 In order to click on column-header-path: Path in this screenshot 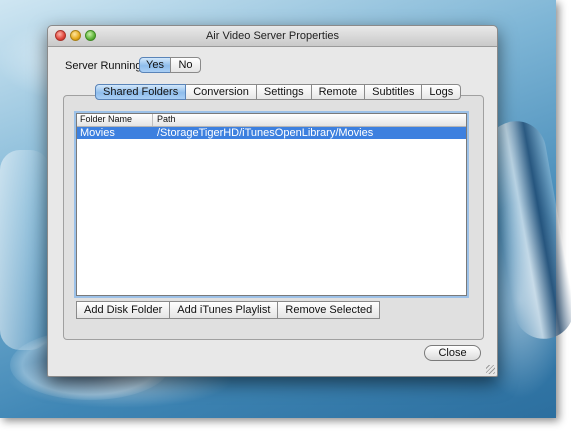, I will do `click(166, 119)`.